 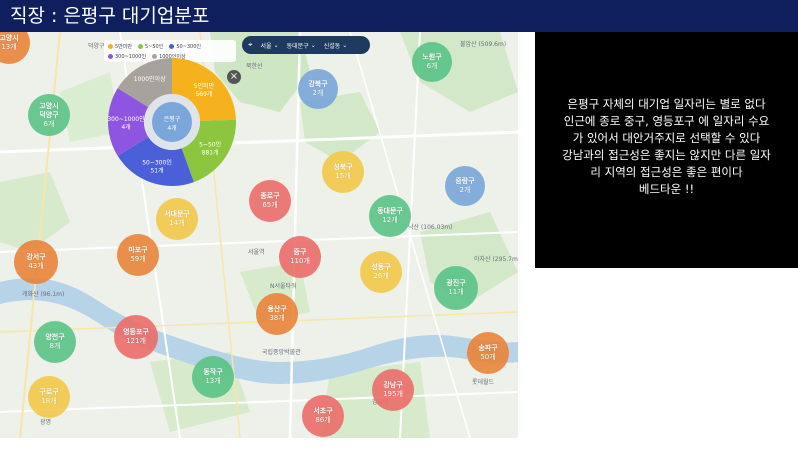 I want to click on legend-label: 50~300인, so click(x=189, y=46).